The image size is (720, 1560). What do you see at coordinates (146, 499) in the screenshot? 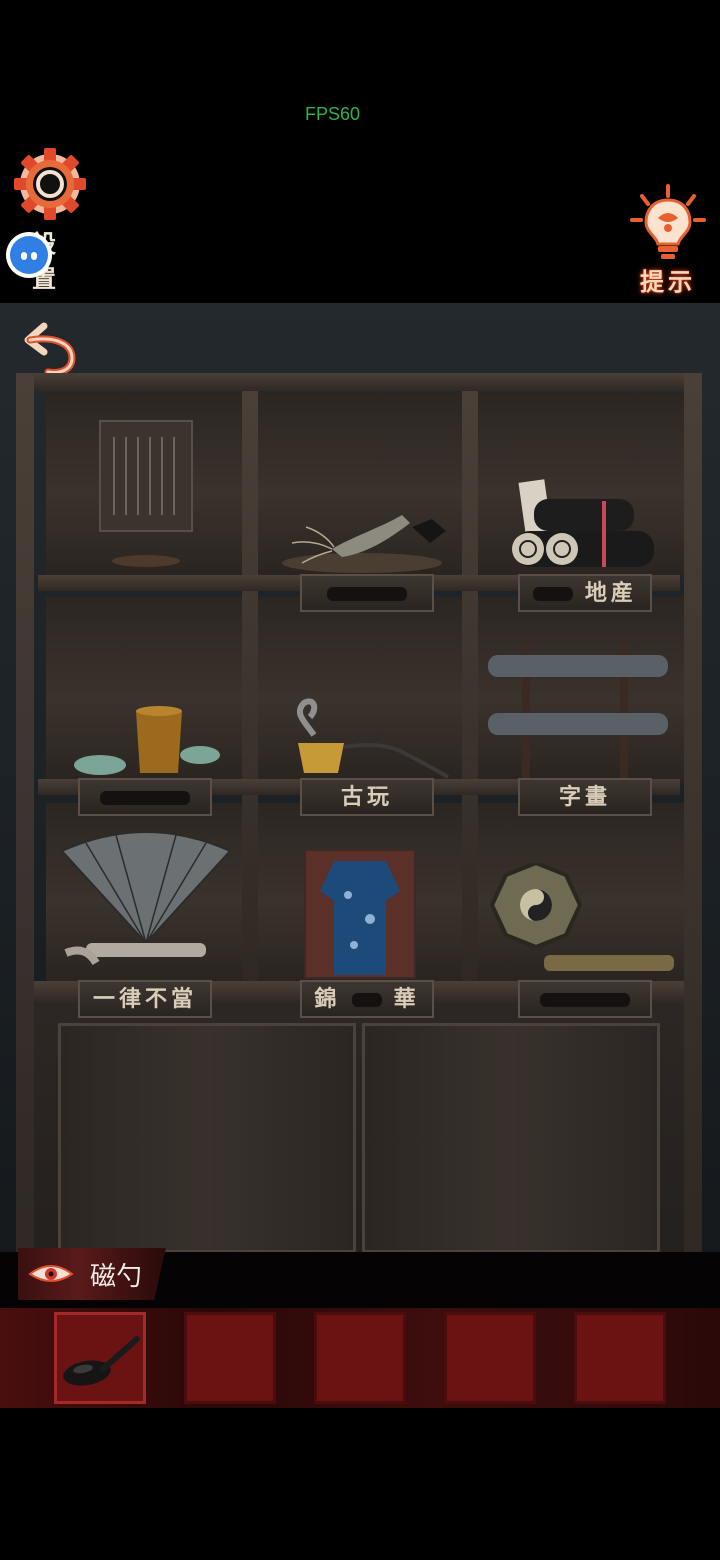
I see `framed-document` at bounding box center [146, 499].